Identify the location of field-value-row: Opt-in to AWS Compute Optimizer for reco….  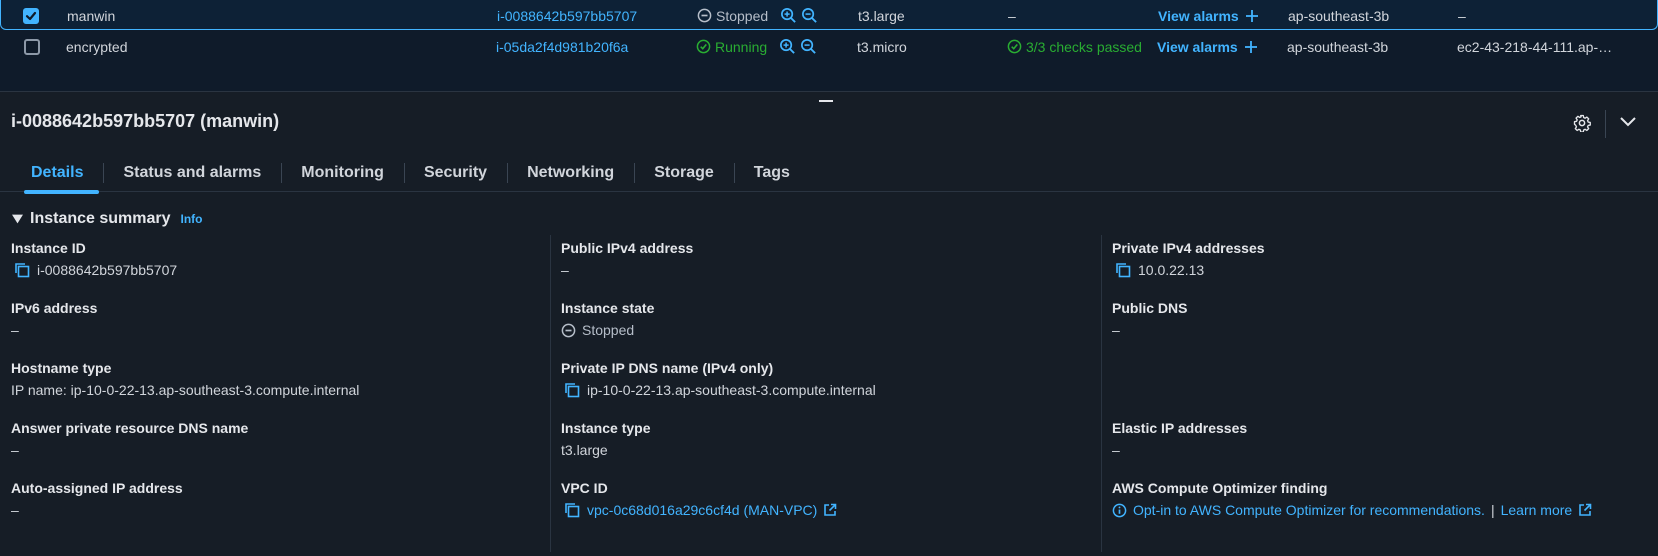
(1352, 510).